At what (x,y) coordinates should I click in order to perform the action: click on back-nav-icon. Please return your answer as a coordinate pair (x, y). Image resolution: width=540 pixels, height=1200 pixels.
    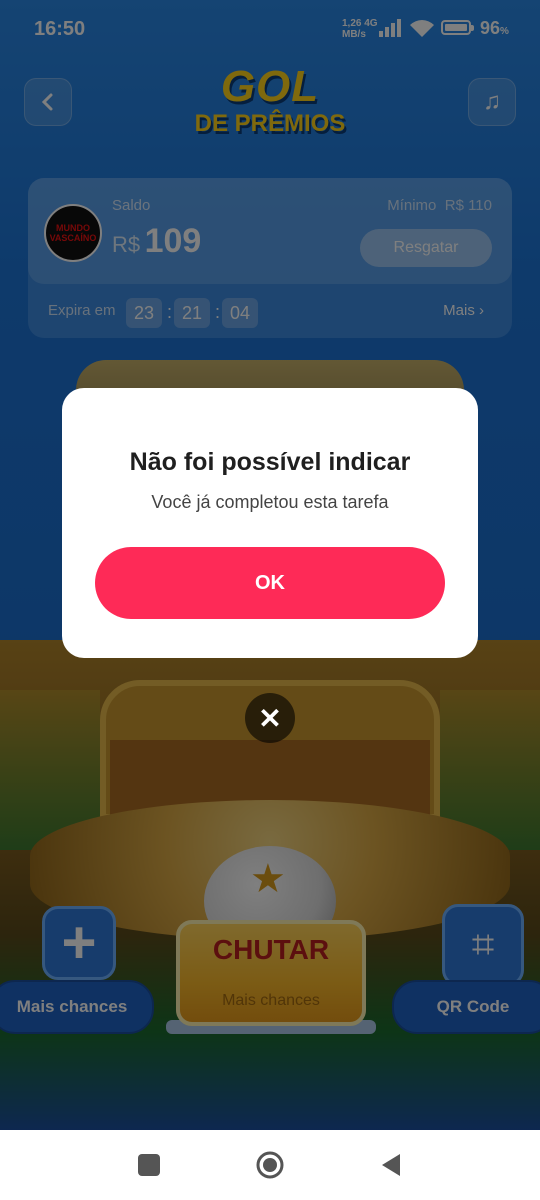
    Looking at the image, I should click on (391, 1165).